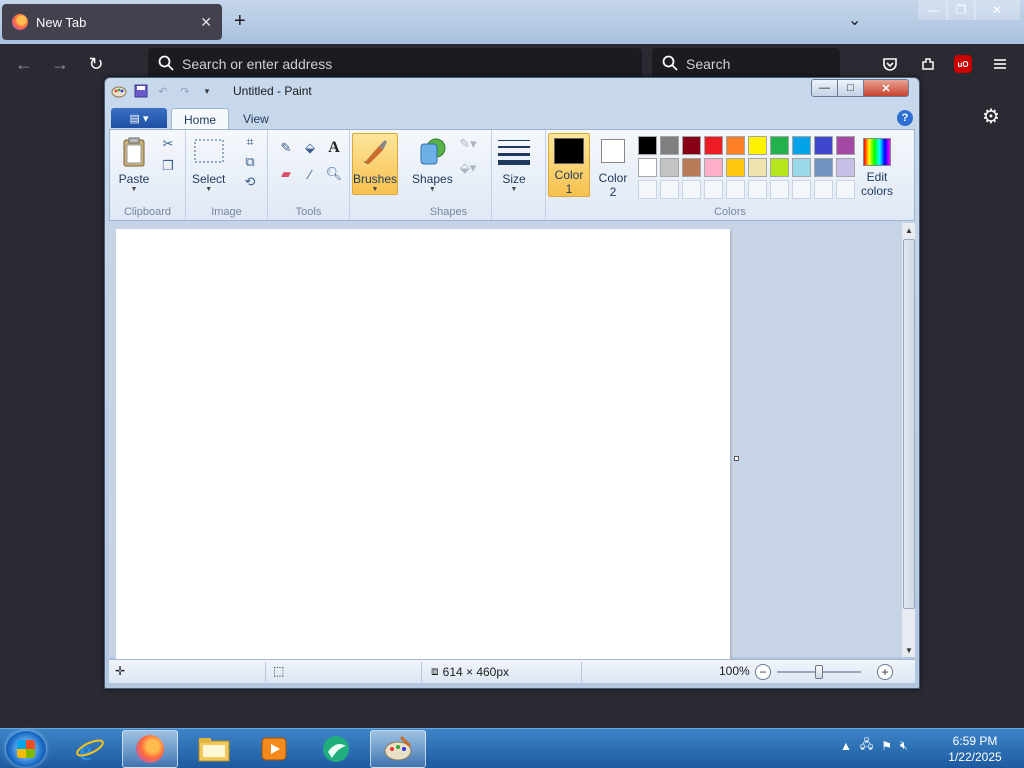  I want to click on brushes-button: Brushes ▼, so click(375, 164).